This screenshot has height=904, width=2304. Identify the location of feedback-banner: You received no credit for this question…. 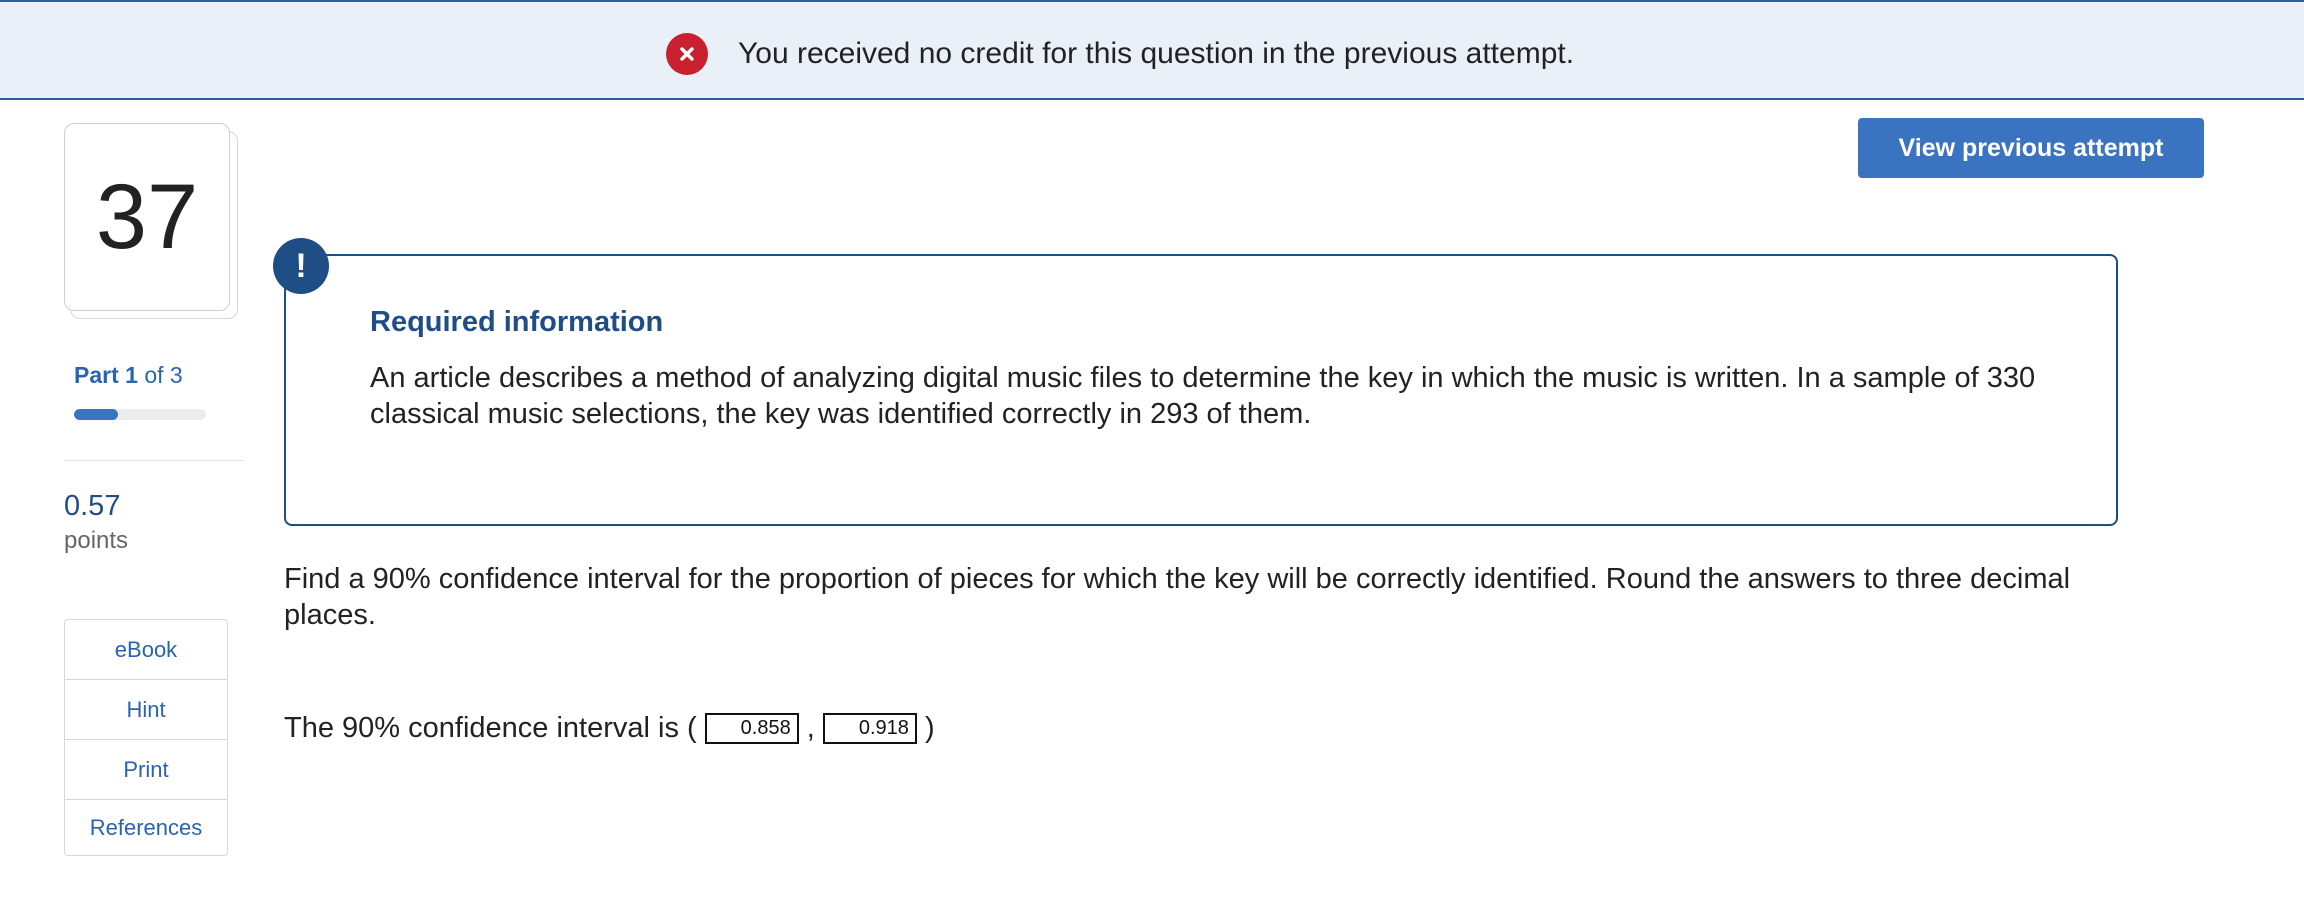
(1152, 50).